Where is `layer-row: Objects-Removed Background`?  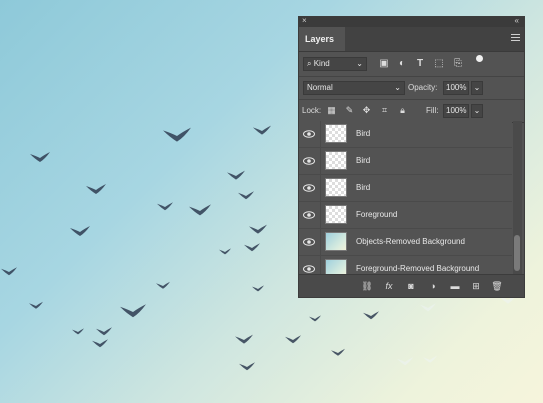
layer-row: Objects-Removed Background is located at coordinates (405, 242).